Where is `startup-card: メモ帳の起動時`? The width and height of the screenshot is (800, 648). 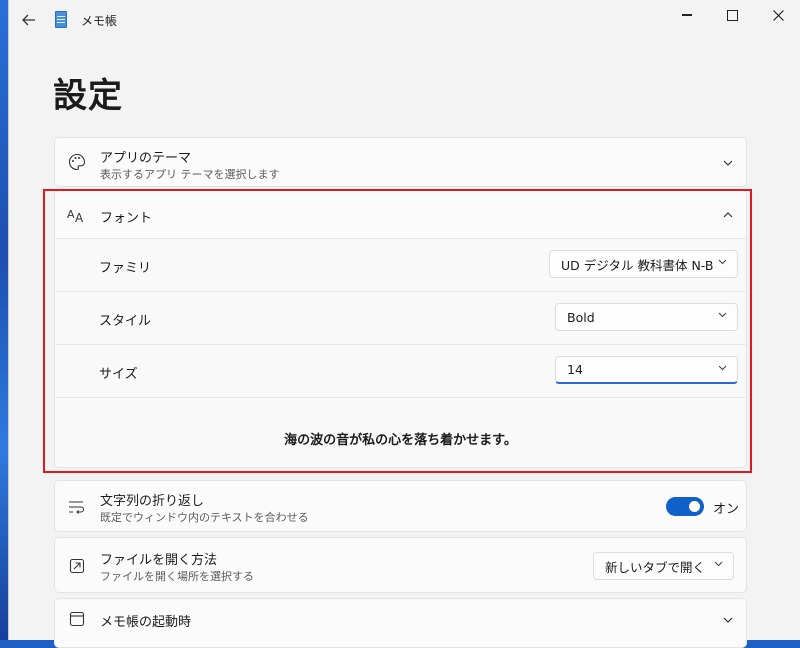
startup-card: メモ帳の起動時 is located at coordinates (400, 623).